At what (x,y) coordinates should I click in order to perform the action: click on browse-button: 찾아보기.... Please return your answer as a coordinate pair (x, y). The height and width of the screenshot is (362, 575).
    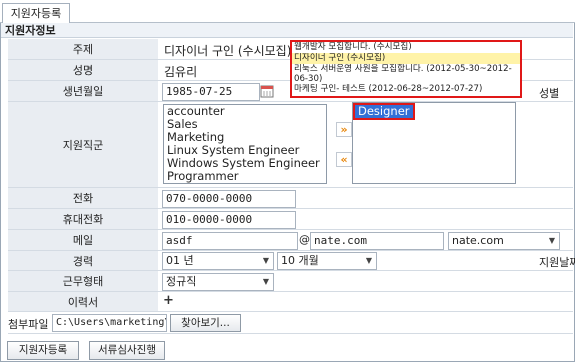
    Looking at the image, I should click on (205, 323).